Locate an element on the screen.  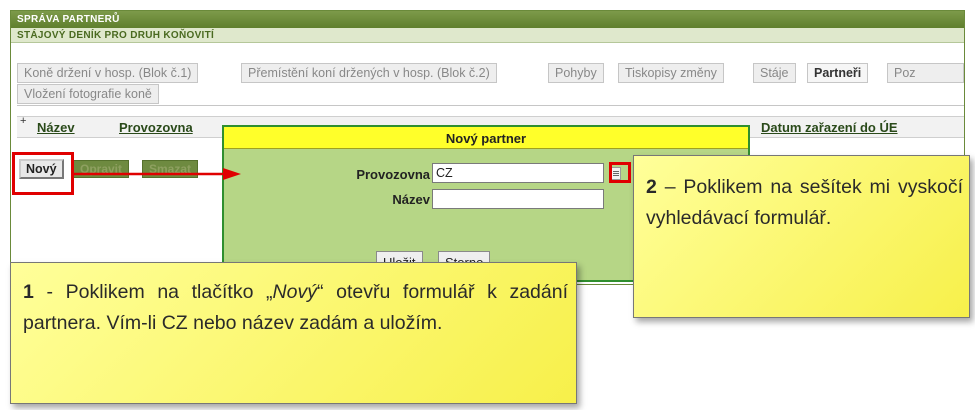
dialog-title: Nový partner is located at coordinates (486, 138).